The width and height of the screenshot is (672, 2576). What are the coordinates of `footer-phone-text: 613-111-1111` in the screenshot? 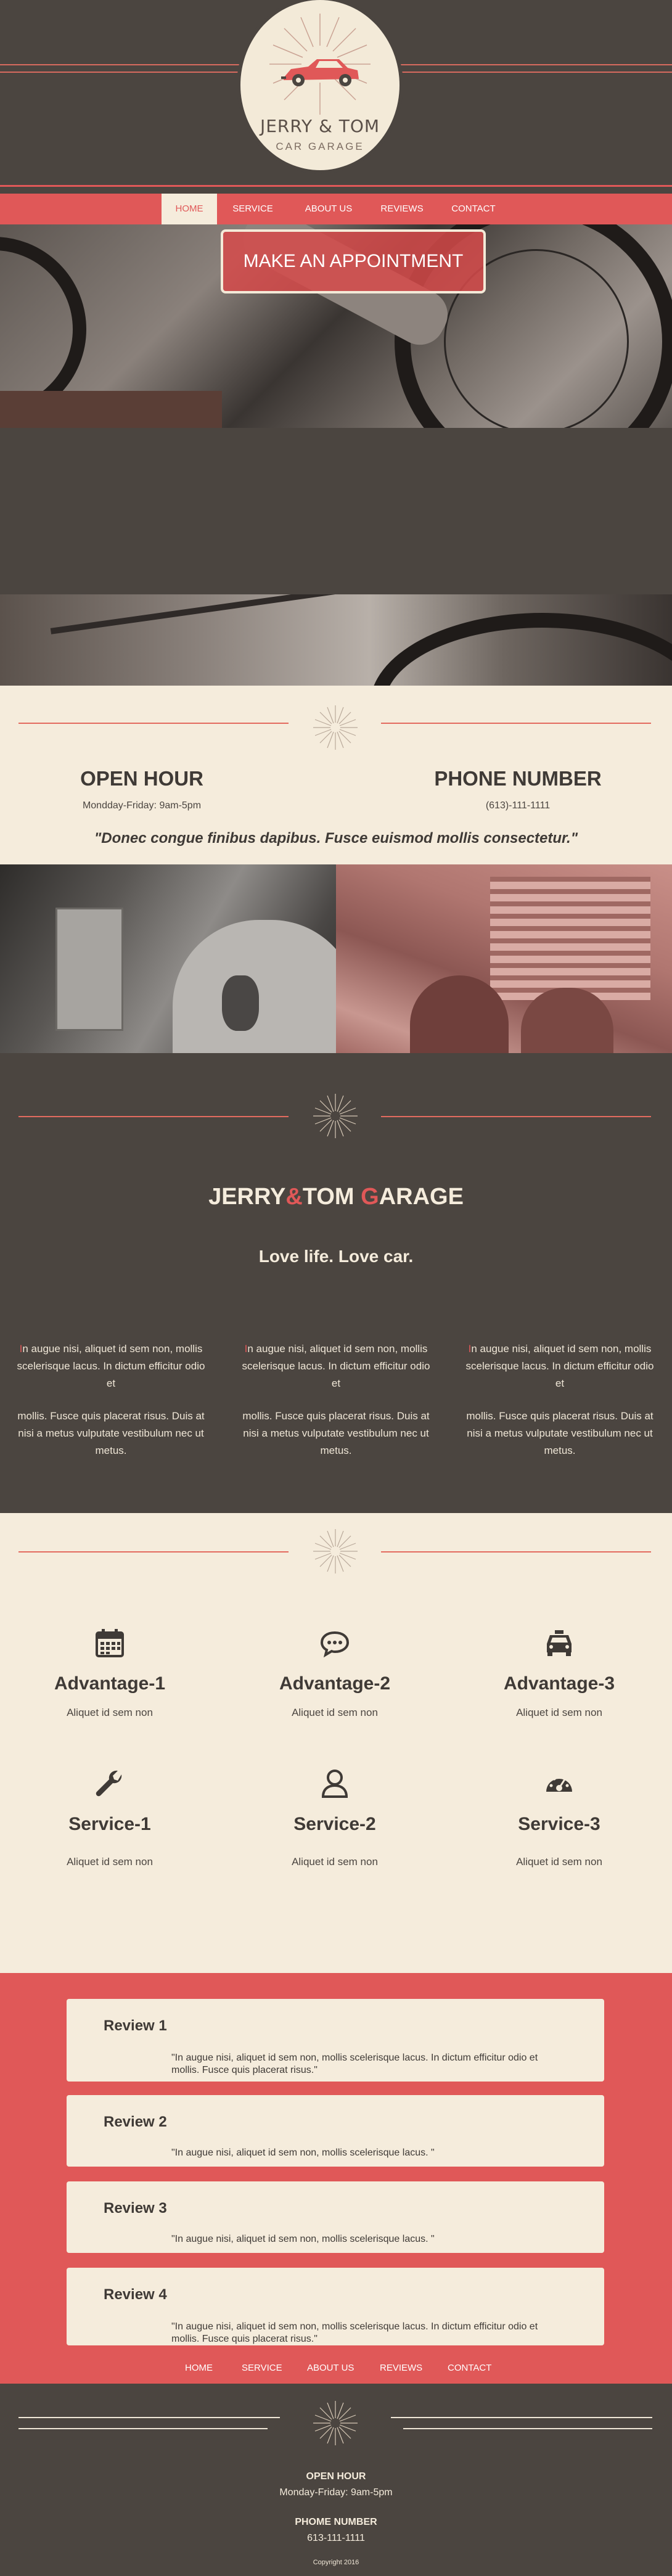 It's located at (336, 2538).